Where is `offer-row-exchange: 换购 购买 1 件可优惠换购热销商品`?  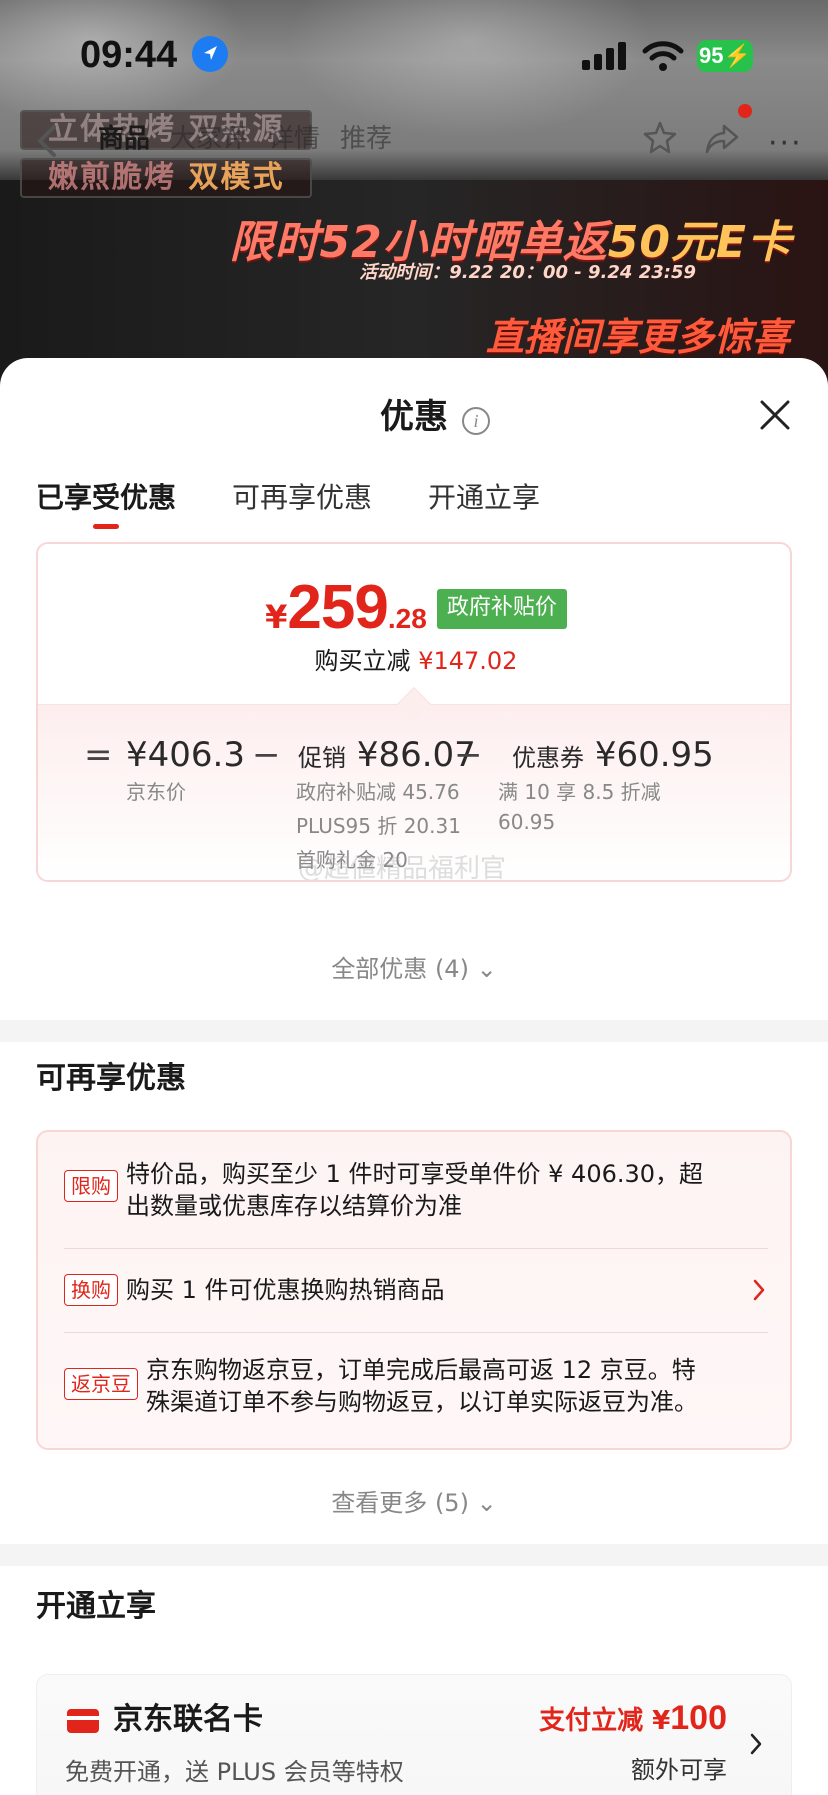
offer-row-exchange: 换购 购买 1 件可优惠换购热销商品 is located at coordinates (416, 1290).